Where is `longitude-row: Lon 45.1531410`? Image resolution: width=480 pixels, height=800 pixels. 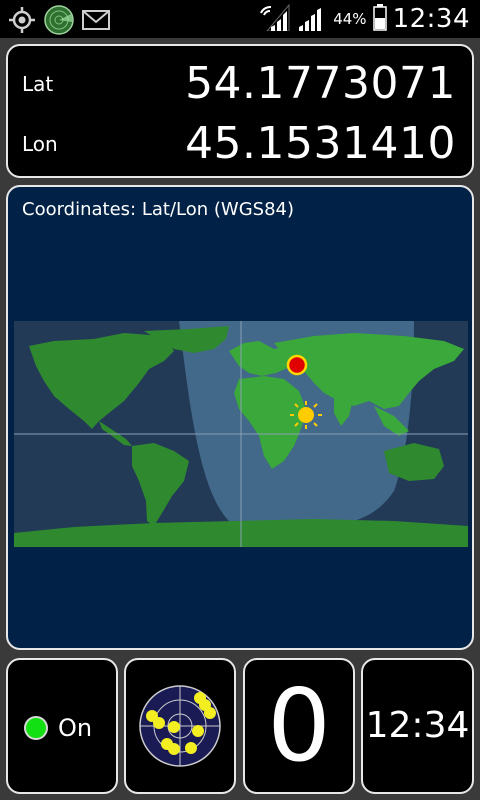
longitude-row: Lon 45.1531410 is located at coordinates (240, 144).